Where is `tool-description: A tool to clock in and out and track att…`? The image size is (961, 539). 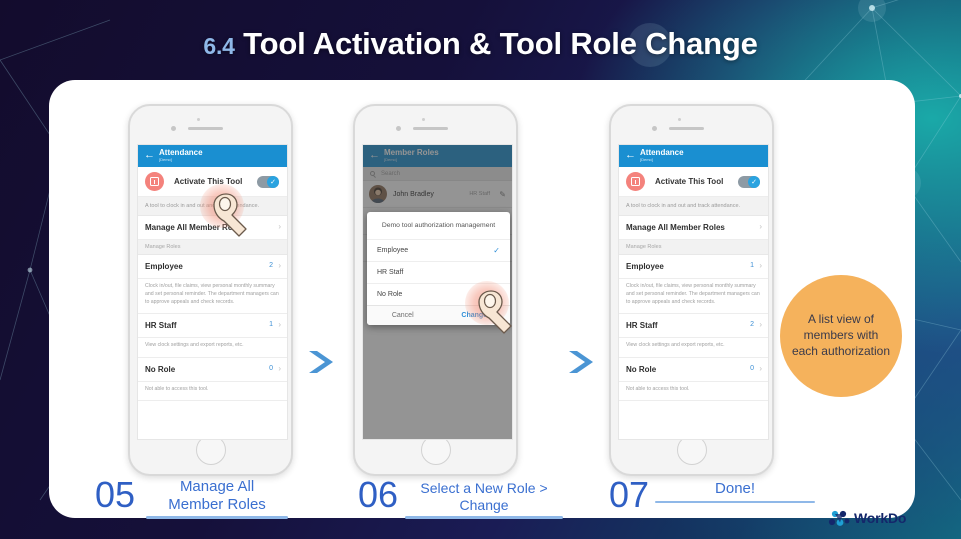
tool-description: A tool to clock in and out and track att… is located at coordinates (693, 207).